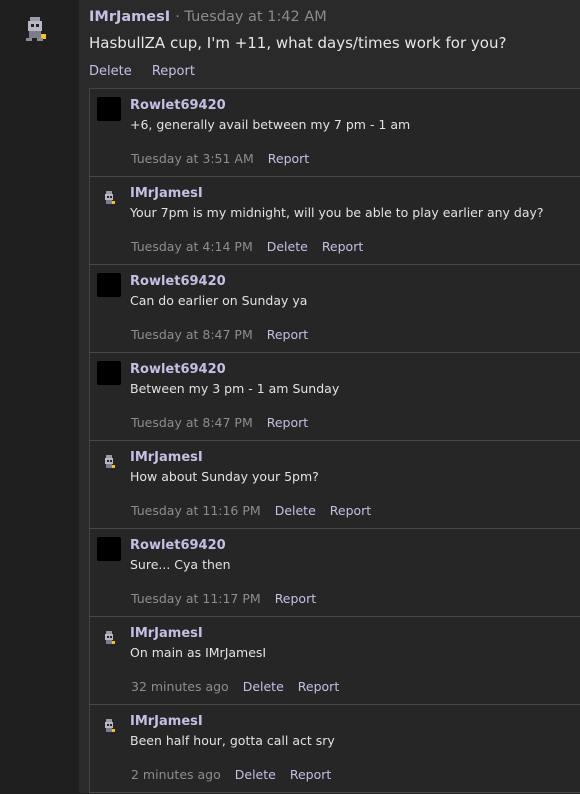  I want to click on comment-text: On main as IMrJamesI, so click(198, 652).